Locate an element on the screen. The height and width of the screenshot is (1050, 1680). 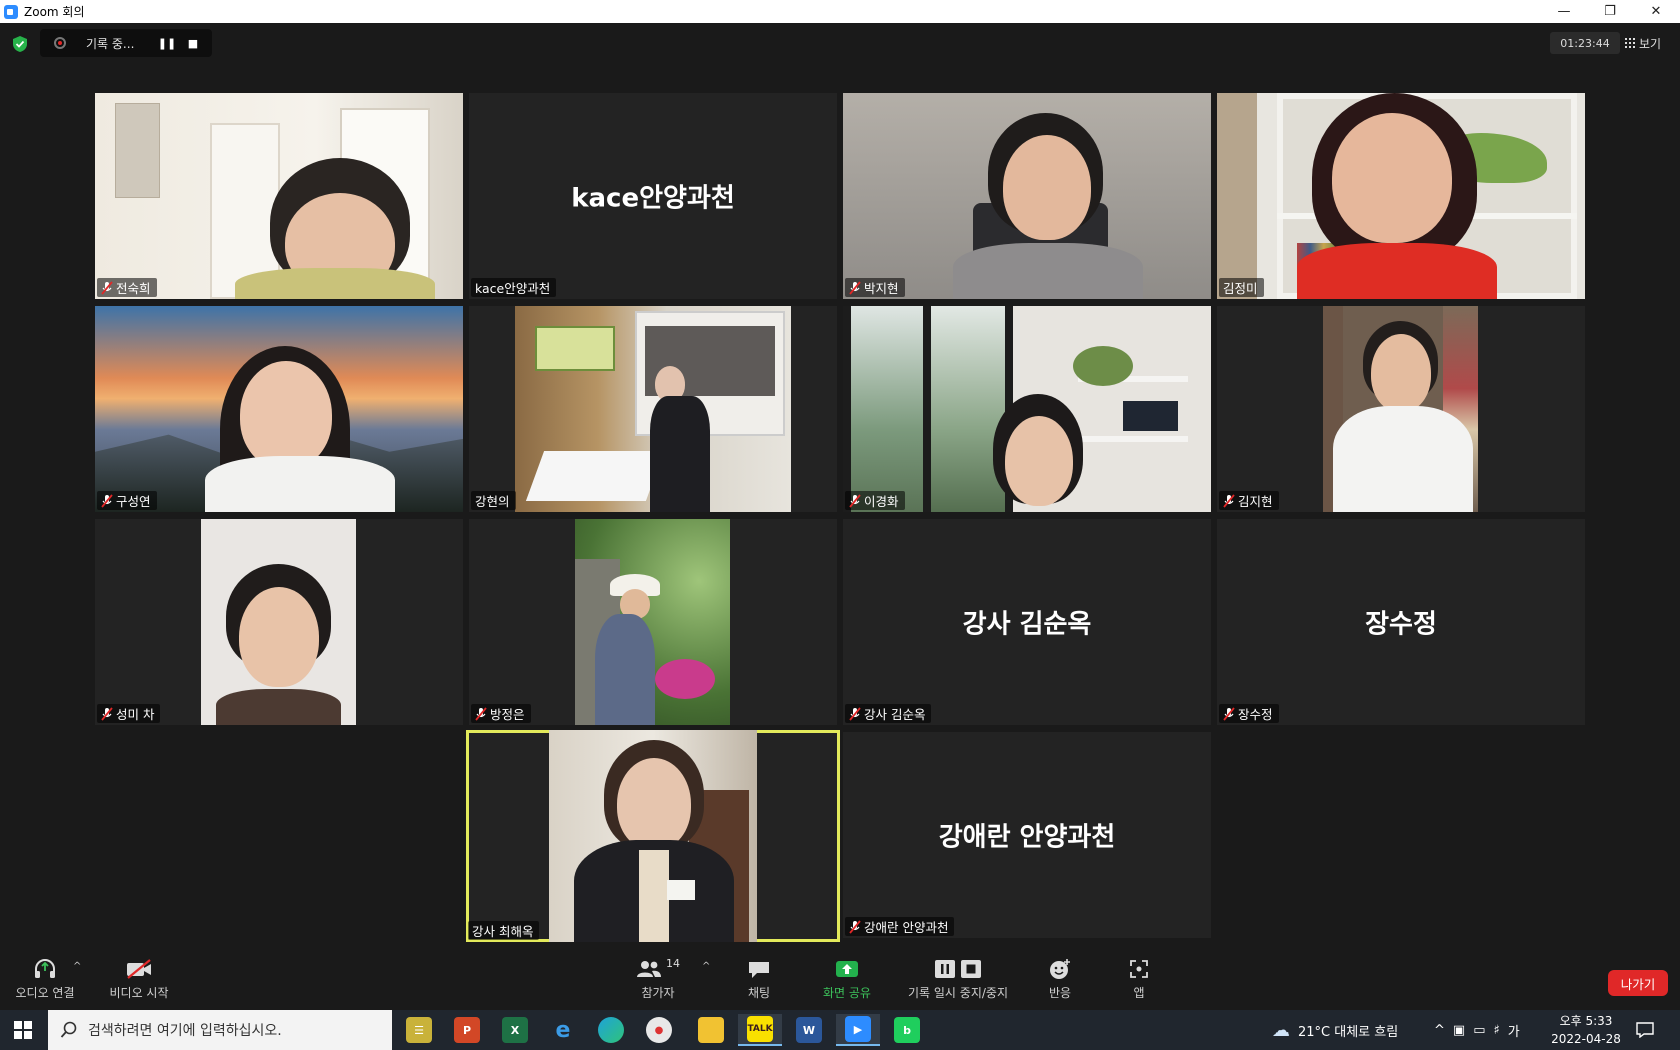
chevron-up-icon: ^ is located at coordinates (1439, 1030).